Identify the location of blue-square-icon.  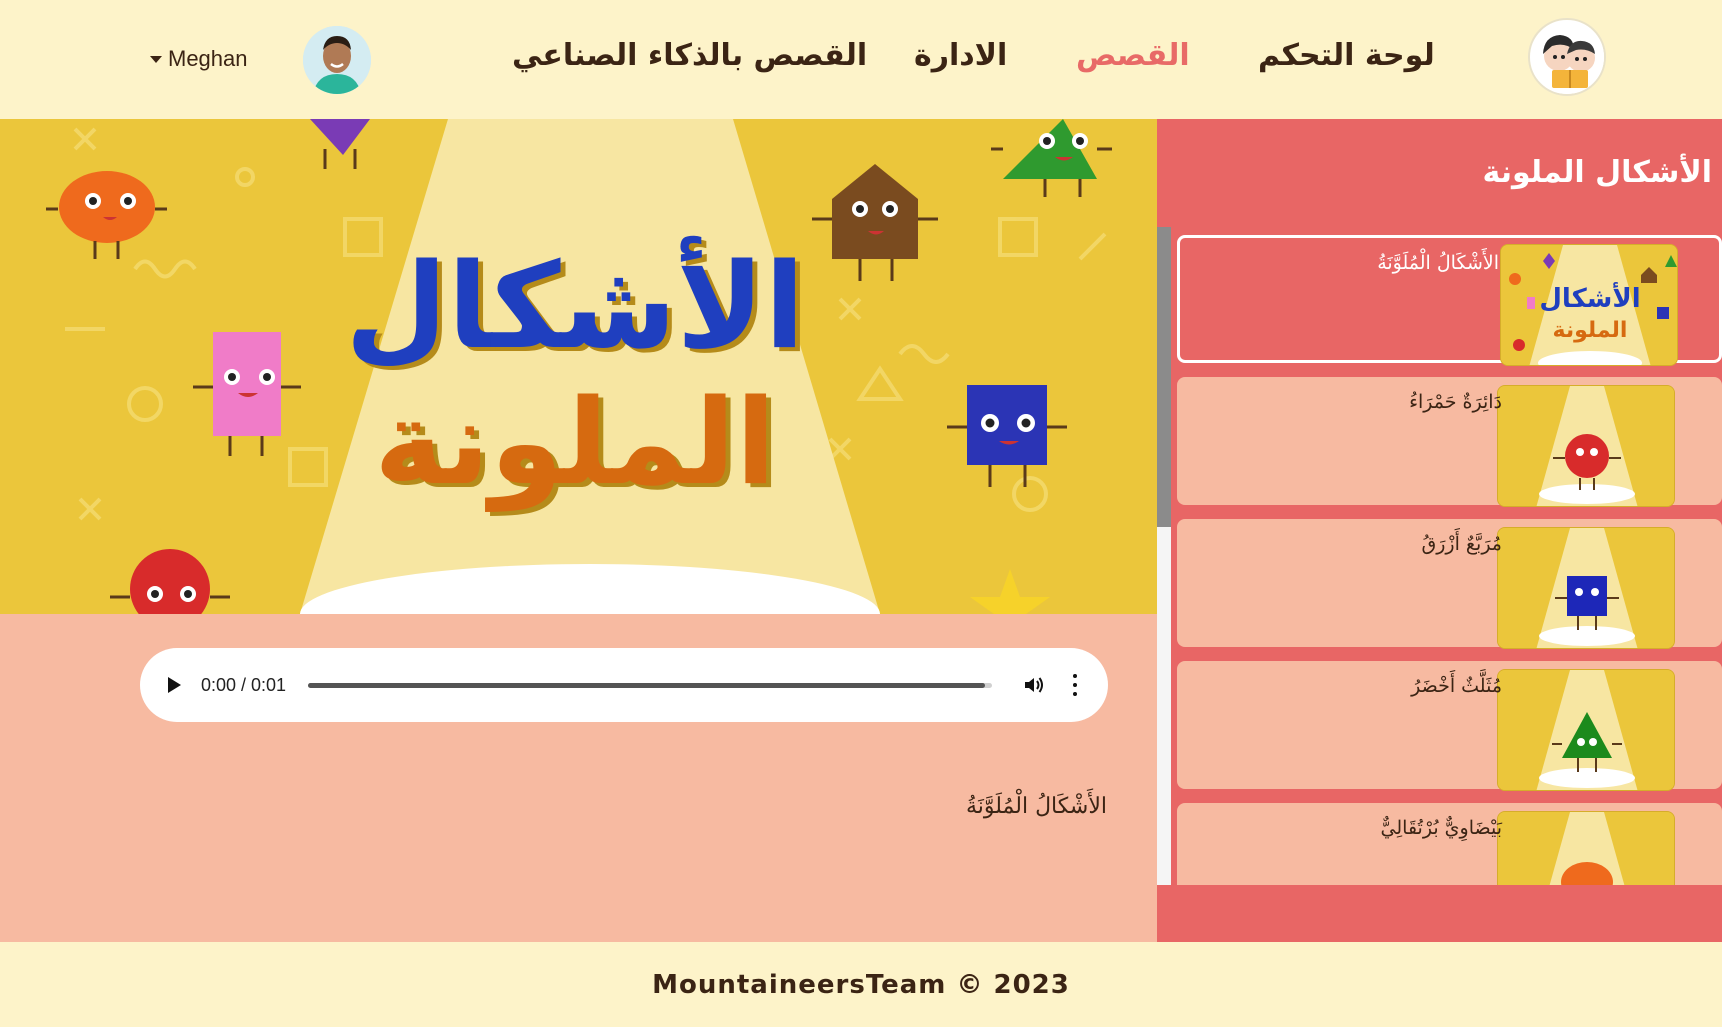
(1586, 588).